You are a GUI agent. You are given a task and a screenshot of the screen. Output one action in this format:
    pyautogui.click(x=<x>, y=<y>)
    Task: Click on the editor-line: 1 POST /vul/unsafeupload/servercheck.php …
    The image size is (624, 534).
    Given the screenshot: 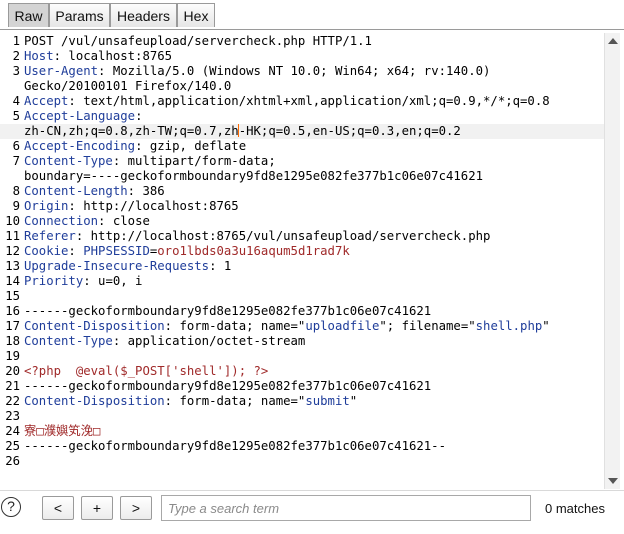 What is the action you would take?
    pyautogui.click(x=302, y=41)
    